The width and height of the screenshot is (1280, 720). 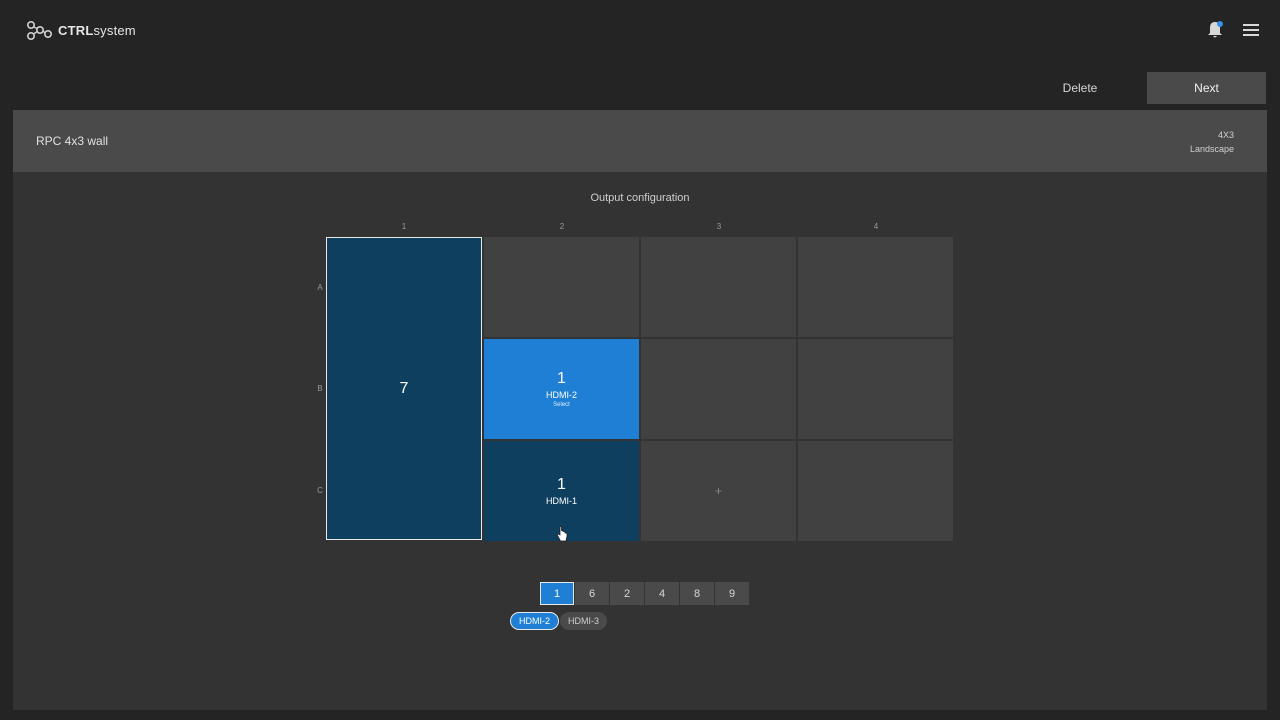 What do you see at coordinates (97, 30) in the screenshot?
I see `app-name: CTRLsystem` at bounding box center [97, 30].